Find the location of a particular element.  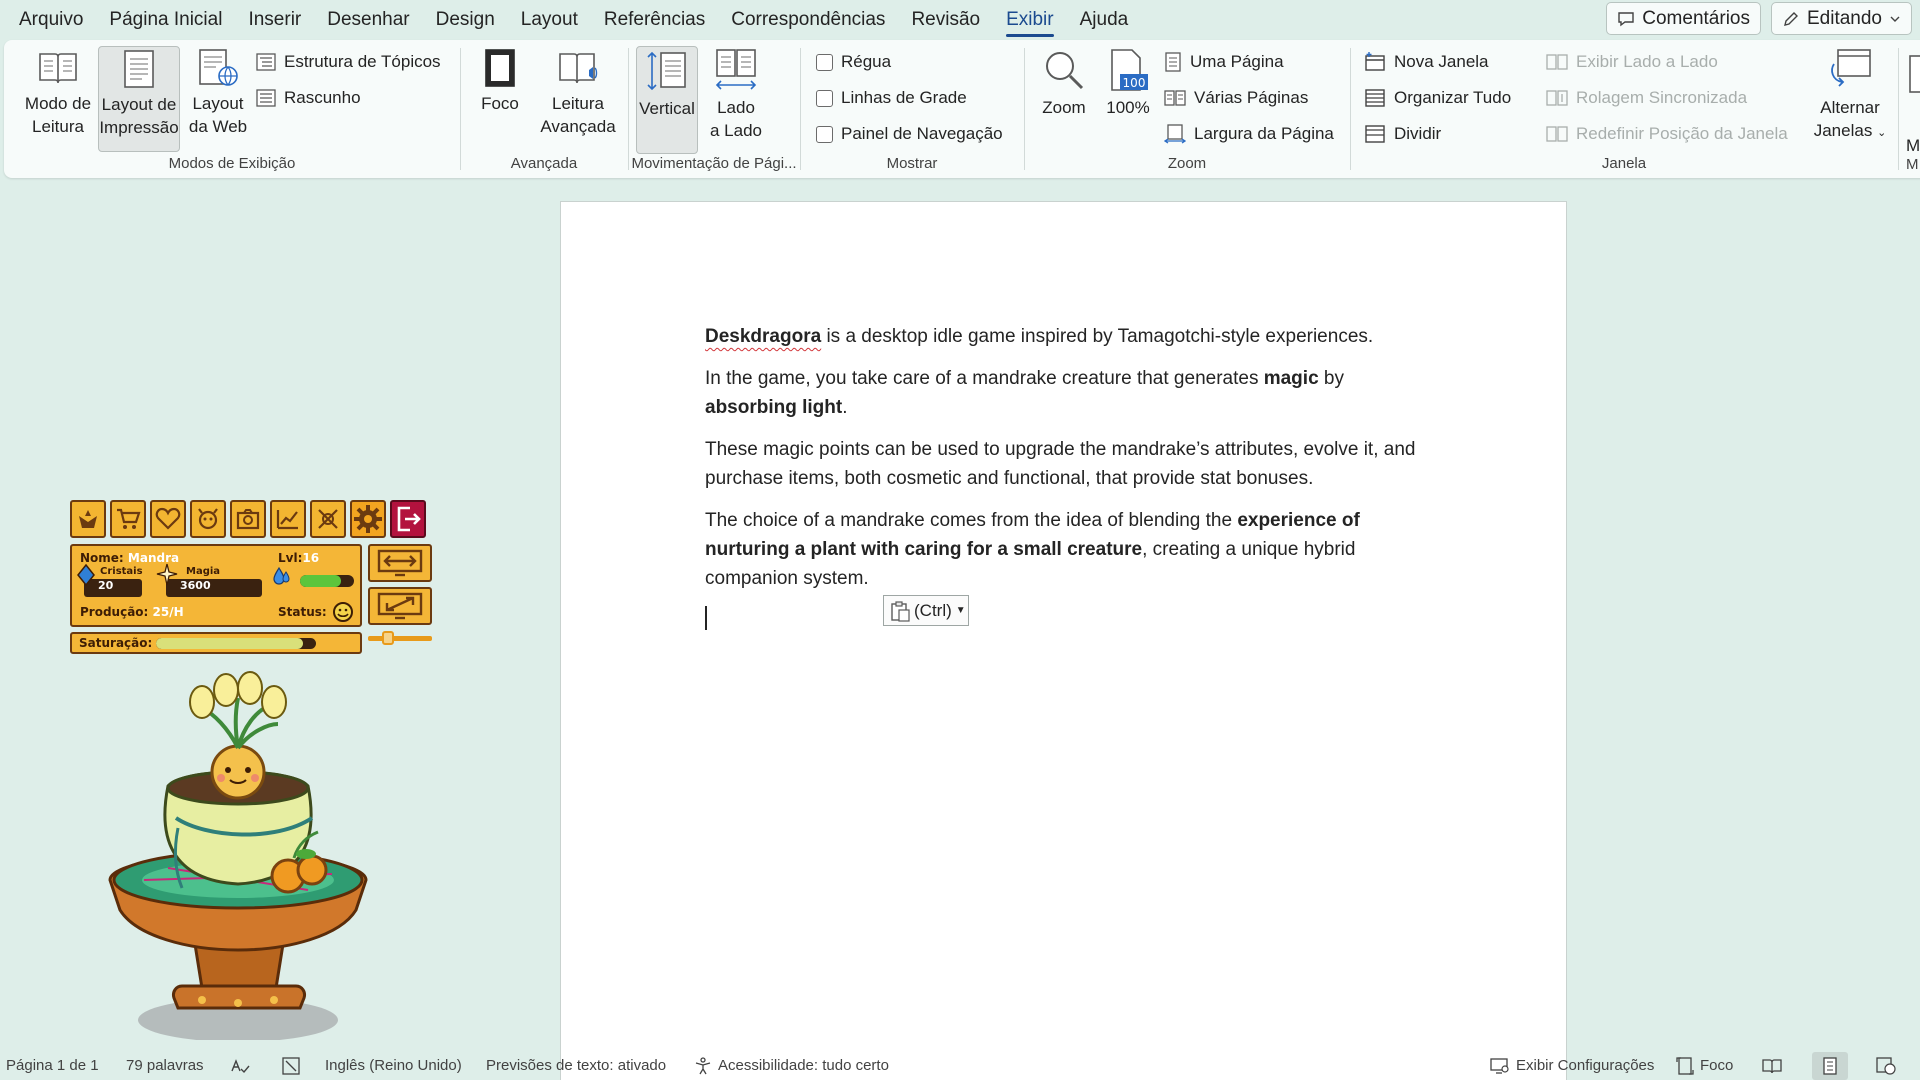

game-evolve-button is located at coordinates (328, 519).